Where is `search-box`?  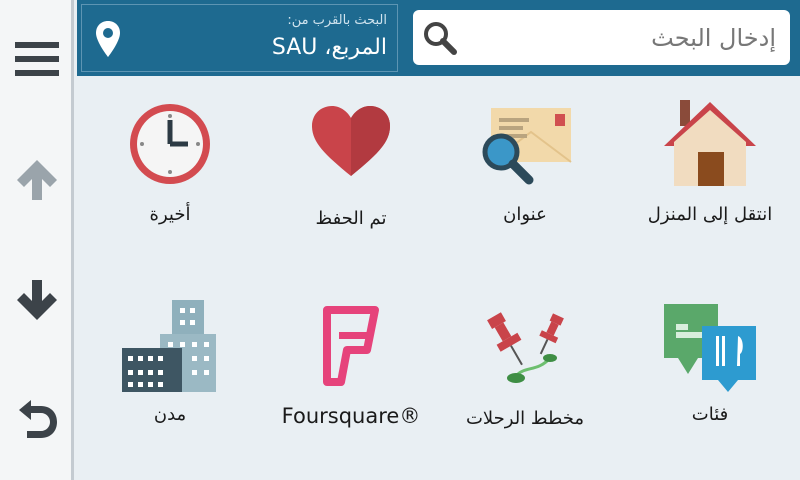
search-box is located at coordinates (601, 37).